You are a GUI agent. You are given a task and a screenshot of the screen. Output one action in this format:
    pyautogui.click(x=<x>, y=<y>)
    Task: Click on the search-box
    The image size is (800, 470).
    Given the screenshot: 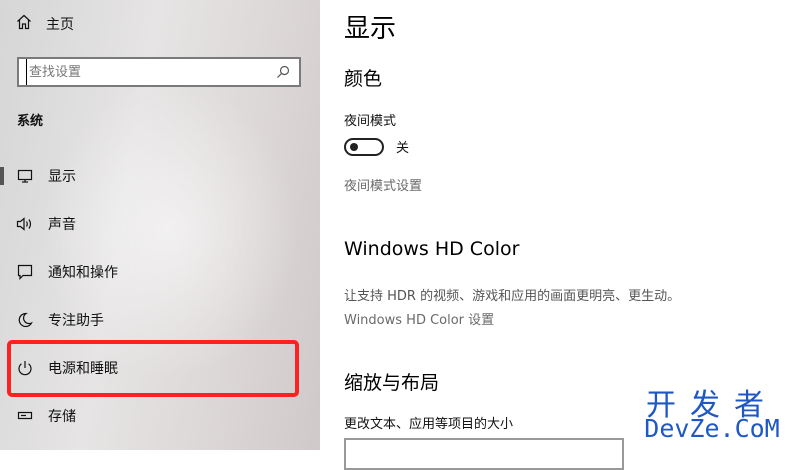 What is the action you would take?
    pyautogui.click(x=159, y=72)
    